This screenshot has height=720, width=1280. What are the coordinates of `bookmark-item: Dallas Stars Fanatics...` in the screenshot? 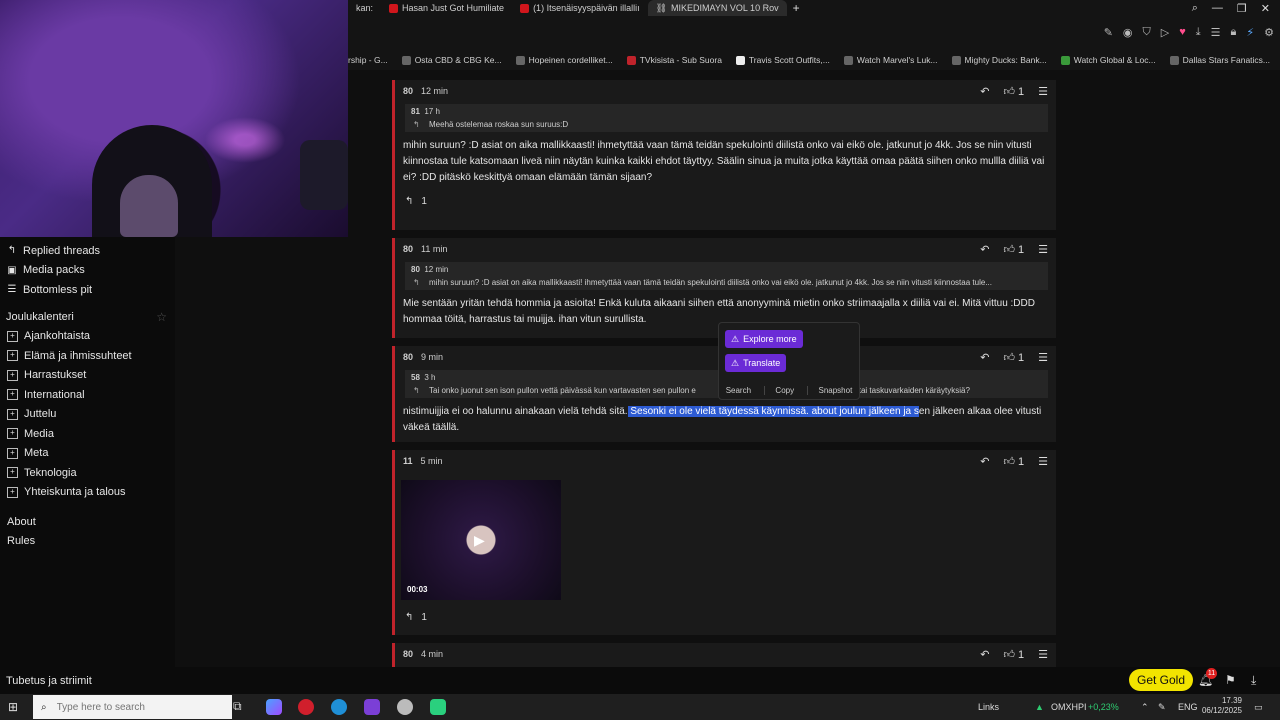 It's located at (1219, 60).